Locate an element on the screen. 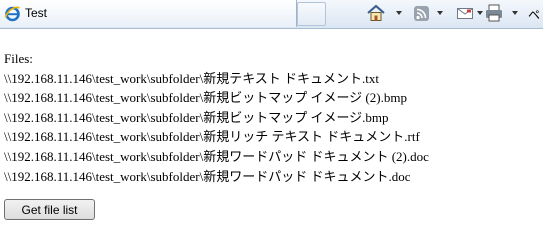 This screenshot has width=543, height=248. home-icon is located at coordinates (376, 13).